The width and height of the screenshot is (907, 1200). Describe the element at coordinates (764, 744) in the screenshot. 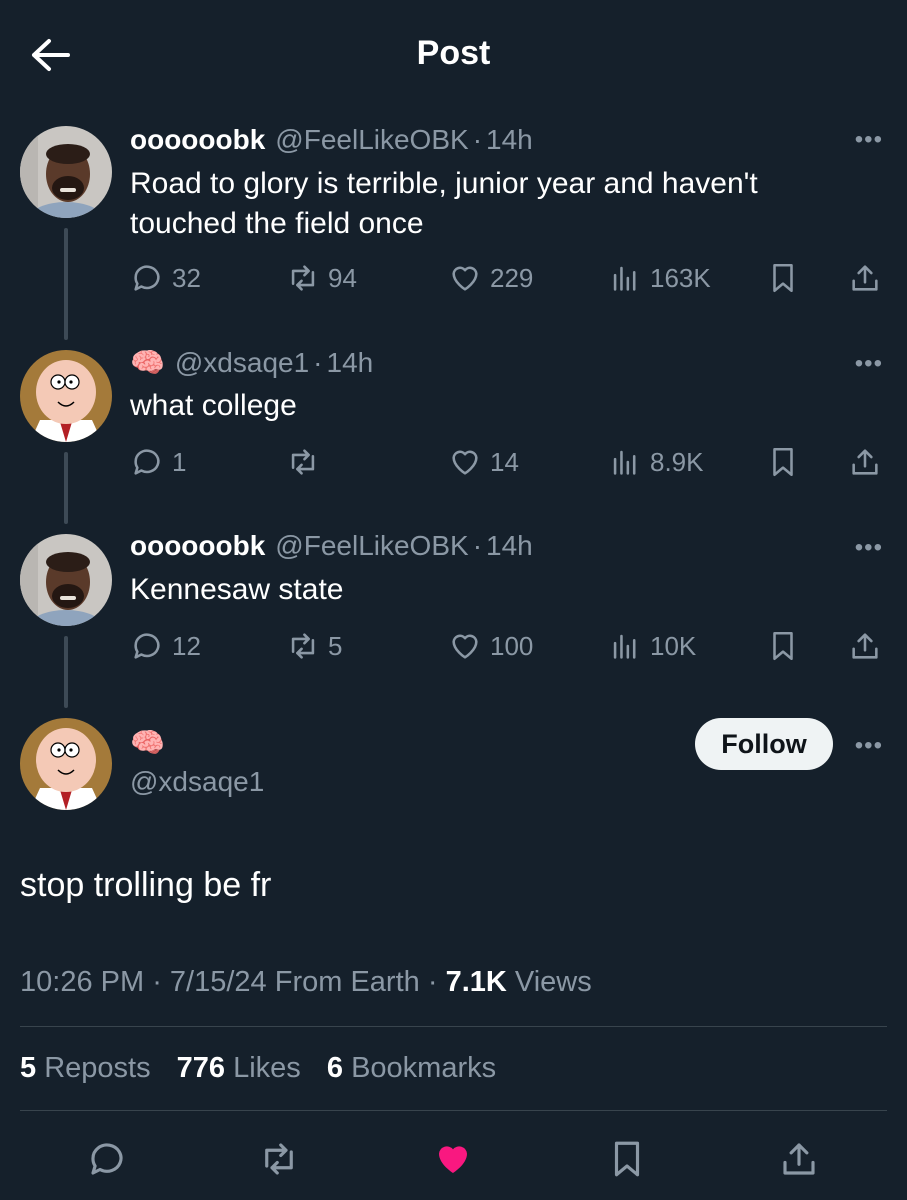

I see `follow-button: Follow` at that location.